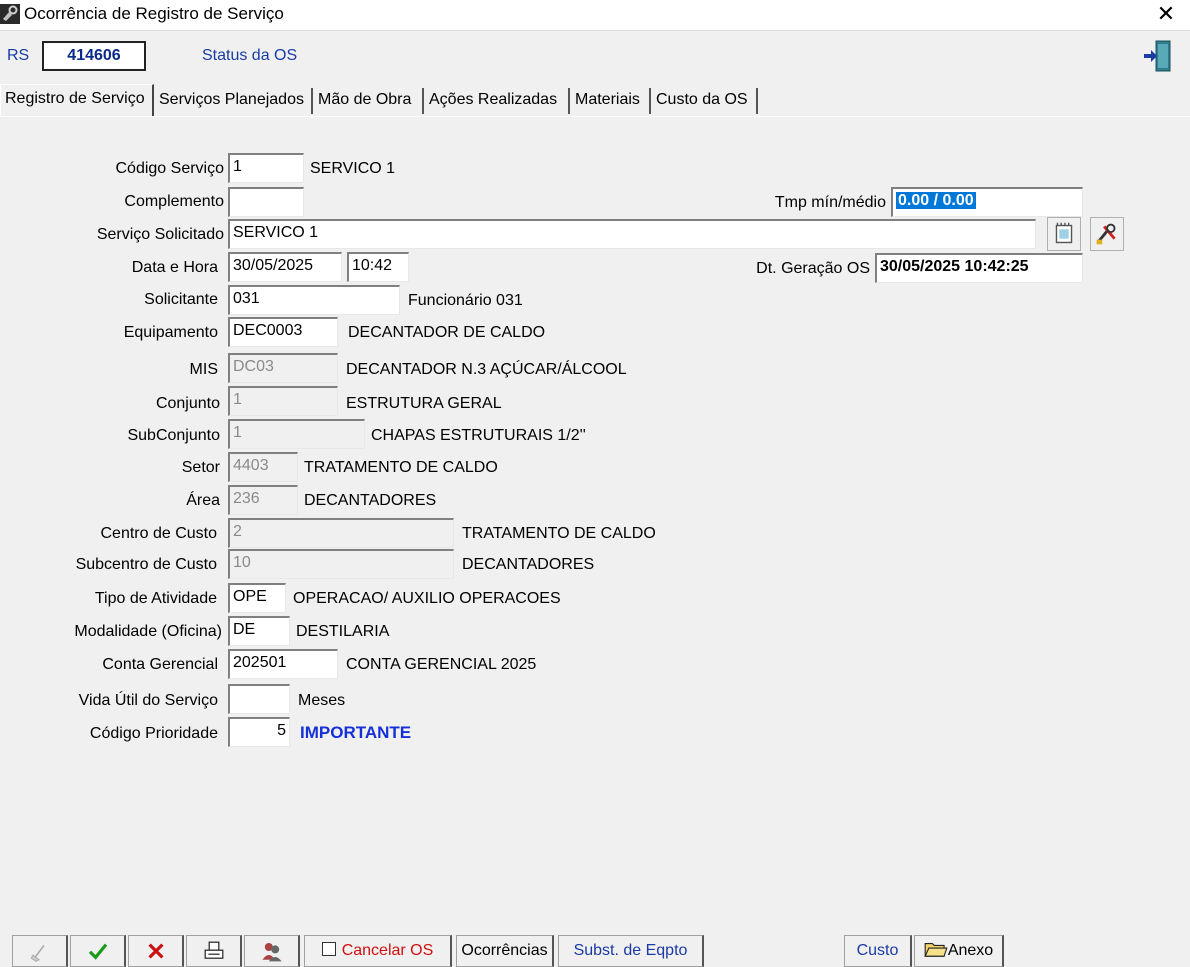 This screenshot has height=967, width=1190. Describe the element at coordinates (401, 467) in the screenshot. I see `setor-desc: TRATAMENTO DE CALDO` at that location.